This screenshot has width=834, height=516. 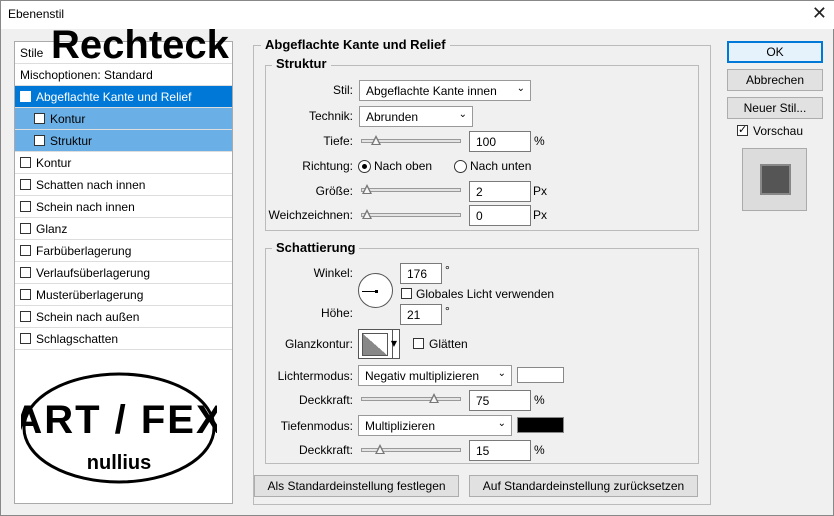 What do you see at coordinates (123, 317) in the screenshot?
I see `style-item: Schein nach außen` at bounding box center [123, 317].